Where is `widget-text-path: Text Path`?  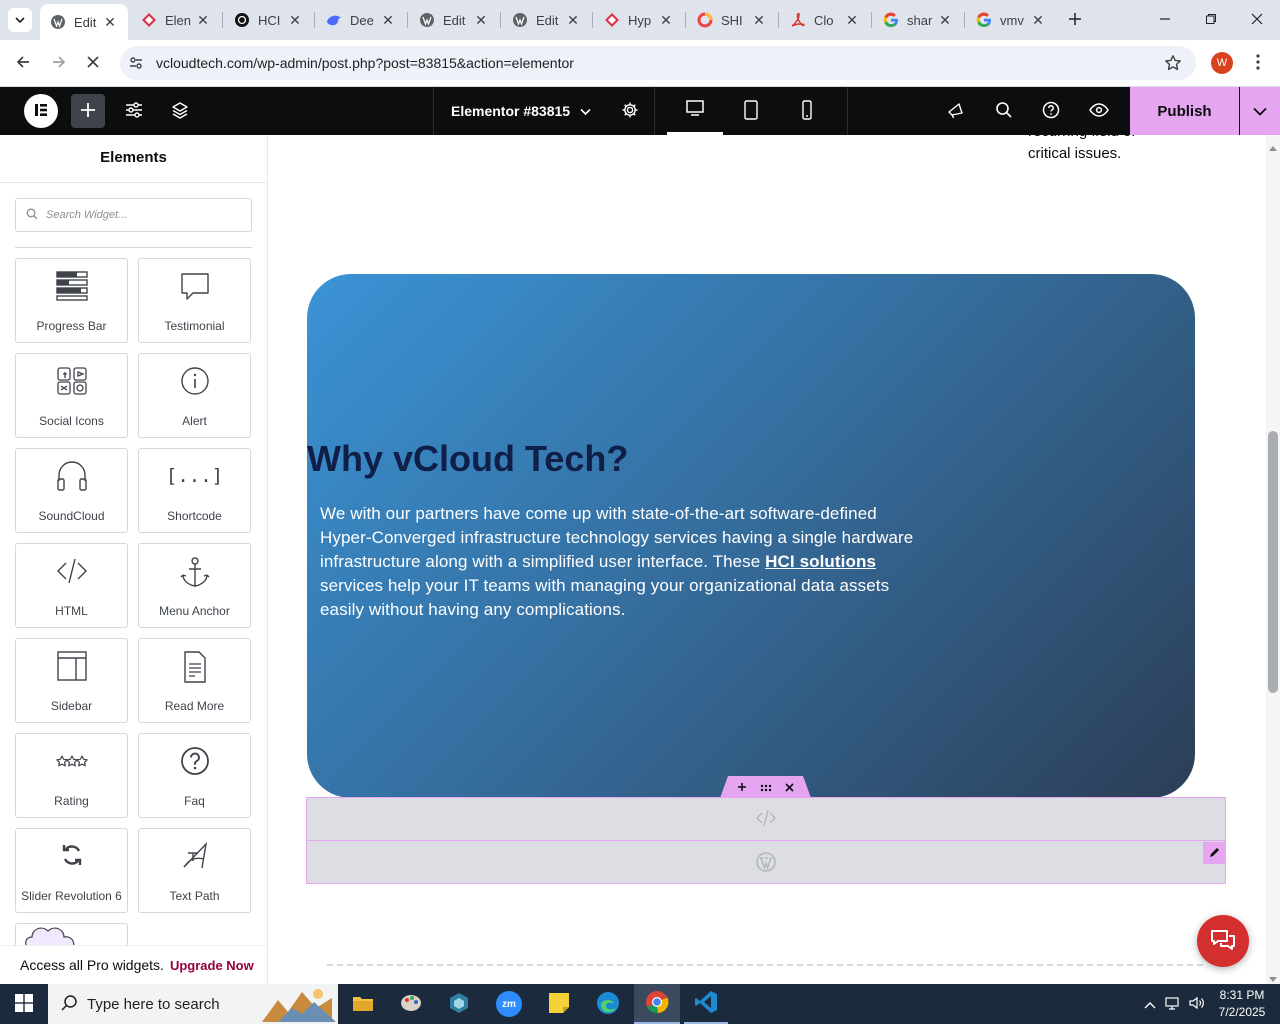
widget-text-path: Text Path is located at coordinates (194, 870).